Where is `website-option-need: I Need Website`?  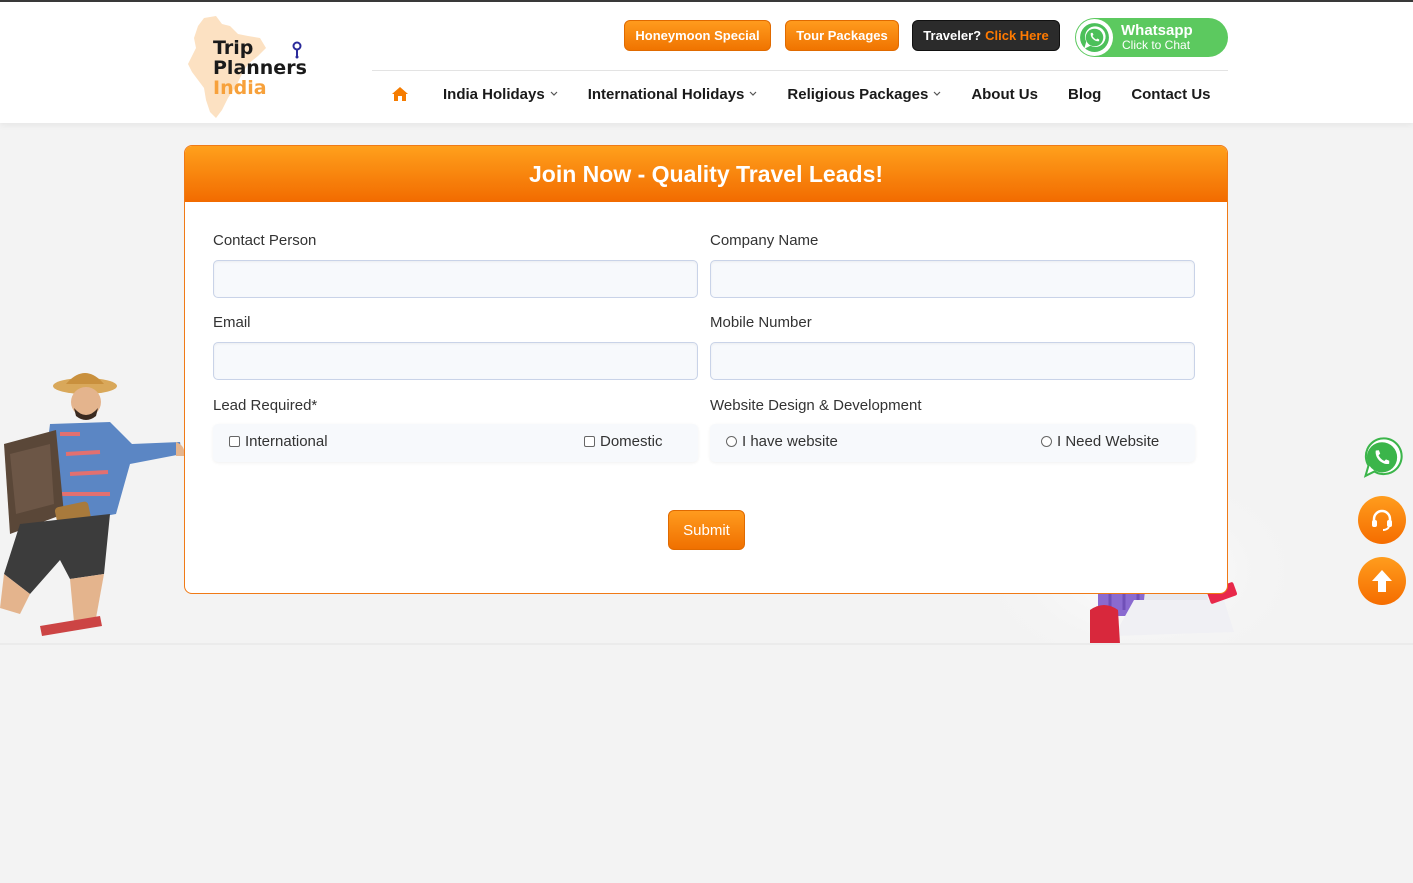 website-option-need: I Need Website is located at coordinates (1100, 441).